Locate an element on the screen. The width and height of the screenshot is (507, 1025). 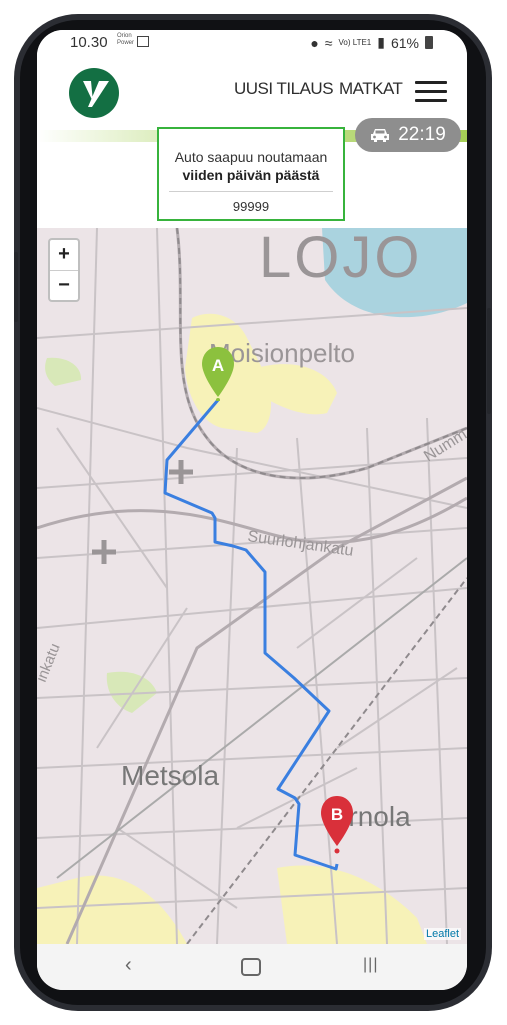
network-label: Vo) LTE1 is located at coordinates (355, 42).